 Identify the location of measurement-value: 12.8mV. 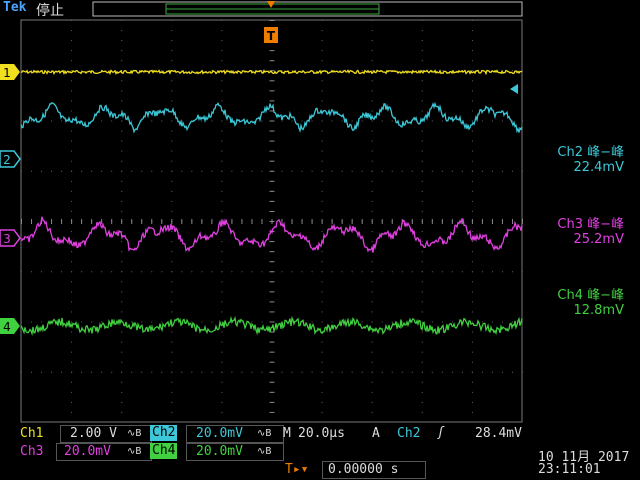
(598, 310).